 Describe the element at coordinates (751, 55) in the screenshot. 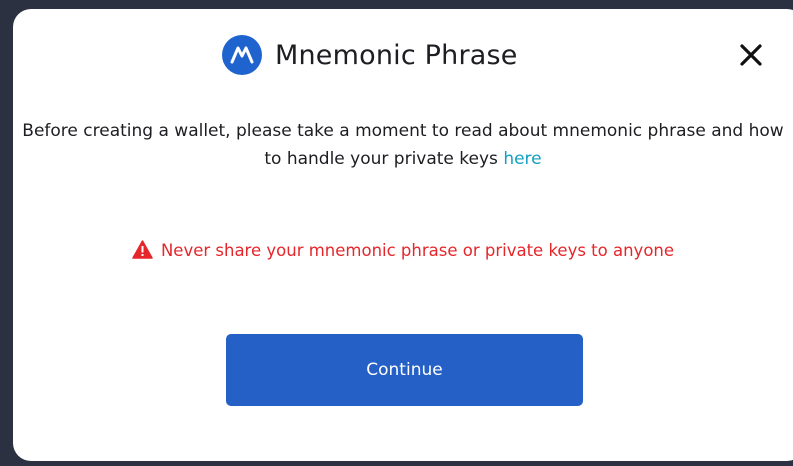

I see `close-icon` at that location.